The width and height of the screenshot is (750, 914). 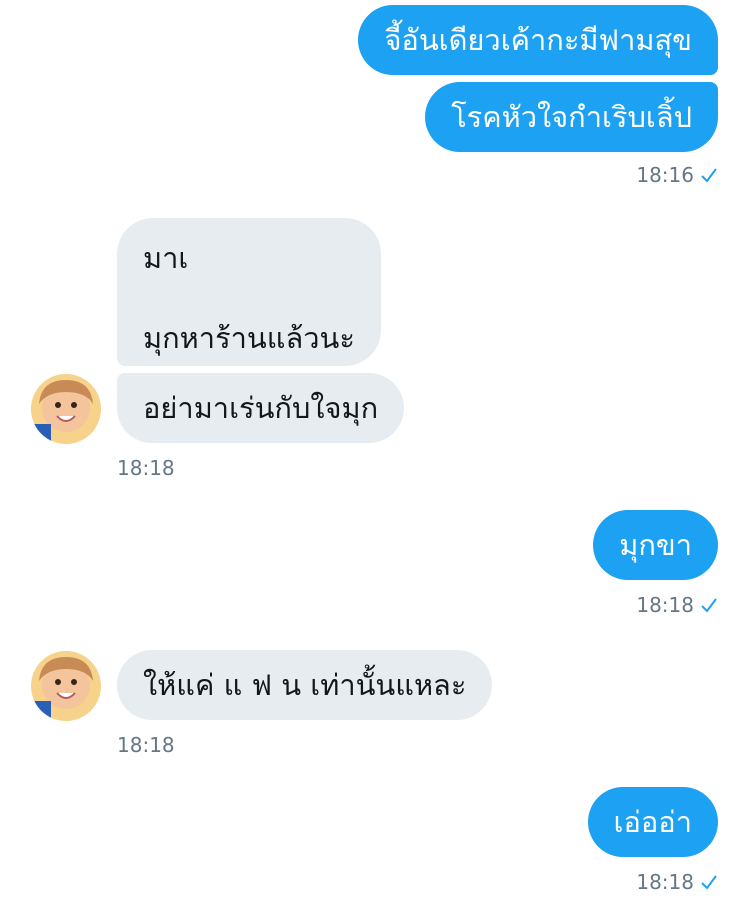 I want to click on sent-message-bubble: จี้อันเดียวเค้ากะมีฟามสุข, so click(x=538, y=40).